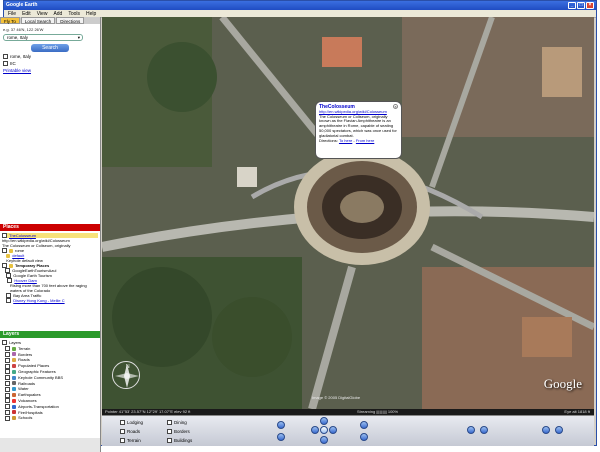 This screenshot has height=452, width=600. I want to click on menu-add: Add, so click(57, 13).